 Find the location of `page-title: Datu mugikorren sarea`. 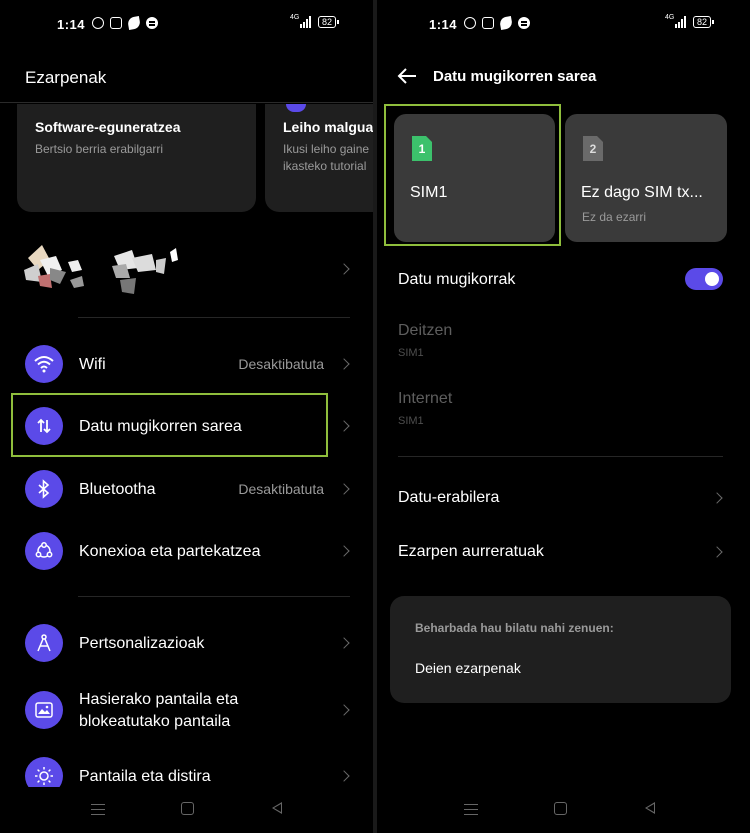

page-title: Datu mugikorren sarea is located at coordinates (515, 76).